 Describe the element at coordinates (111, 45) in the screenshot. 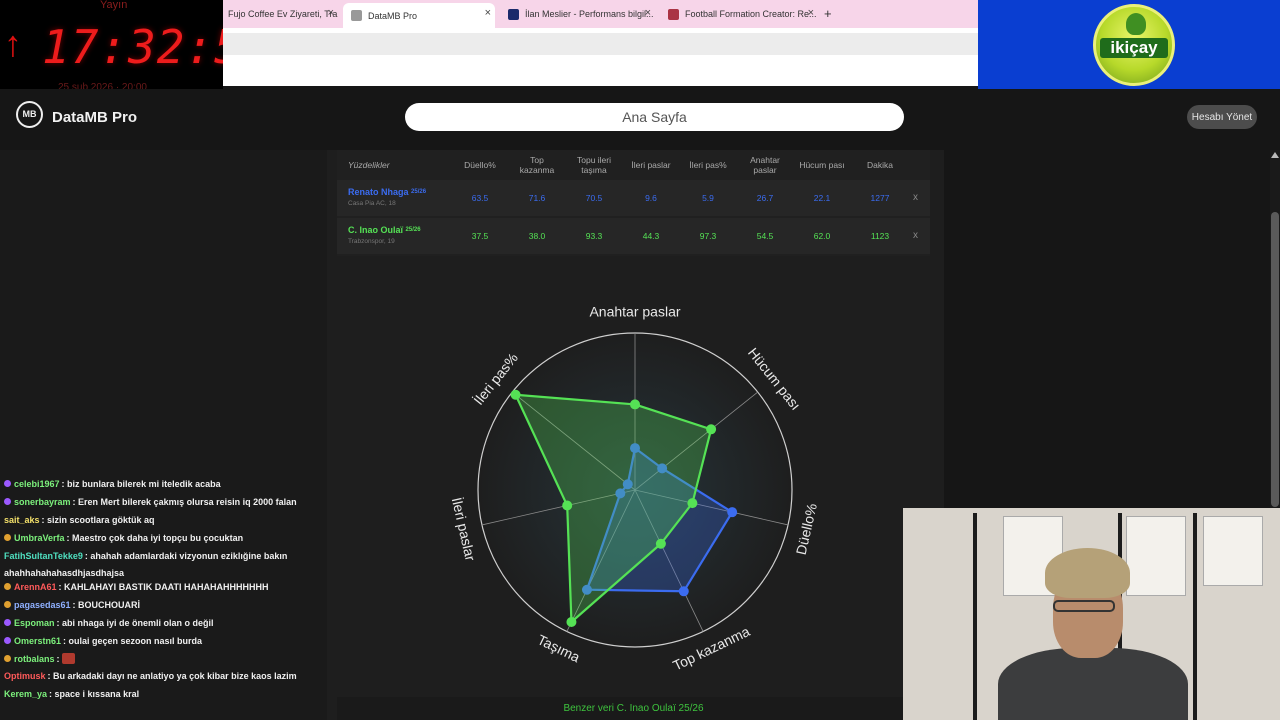

I see `stream-clock: Yayın ↑ 17:32:56 25 şub 2026 · 20:00` at that location.